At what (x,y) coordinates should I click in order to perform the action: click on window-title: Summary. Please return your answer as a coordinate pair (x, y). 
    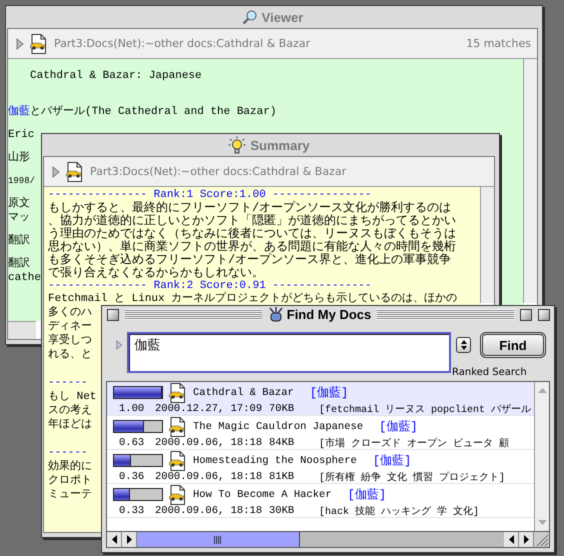
    Looking at the image, I should click on (280, 145).